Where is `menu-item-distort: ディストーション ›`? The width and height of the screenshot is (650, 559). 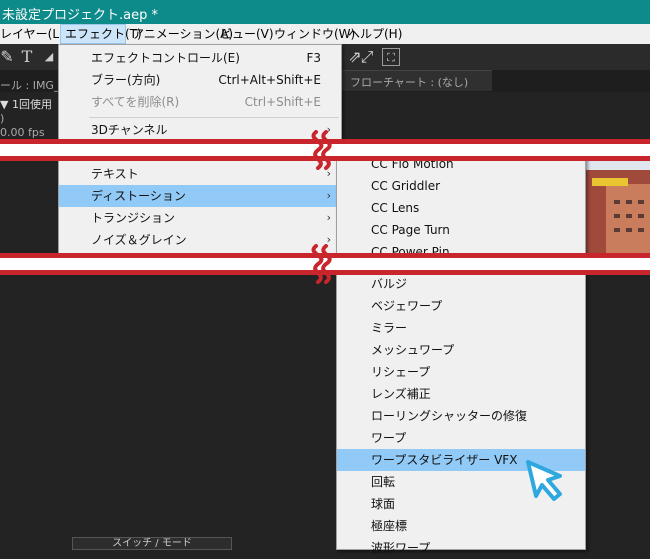 menu-item-distort: ディストーション › is located at coordinates (200, 196).